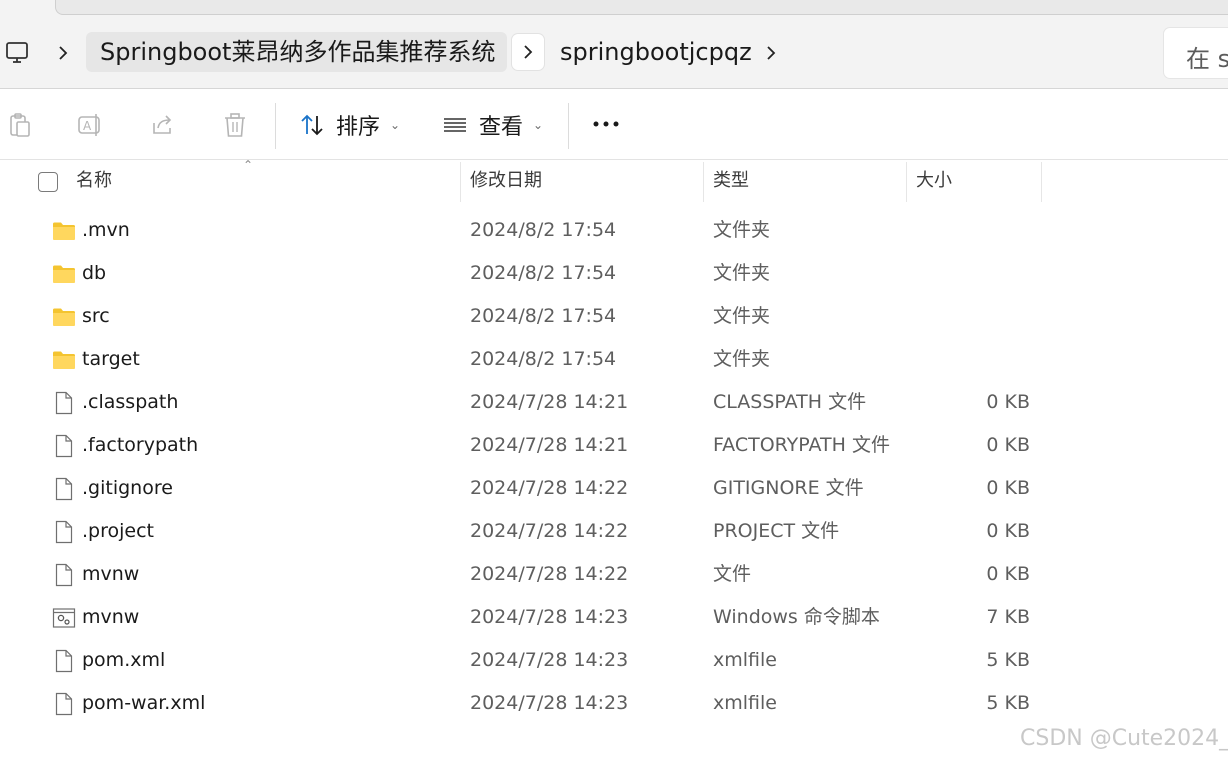  Describe the element at coordinates (358, 127) in the screenshot. I see `sort-label: 排序` at that location.